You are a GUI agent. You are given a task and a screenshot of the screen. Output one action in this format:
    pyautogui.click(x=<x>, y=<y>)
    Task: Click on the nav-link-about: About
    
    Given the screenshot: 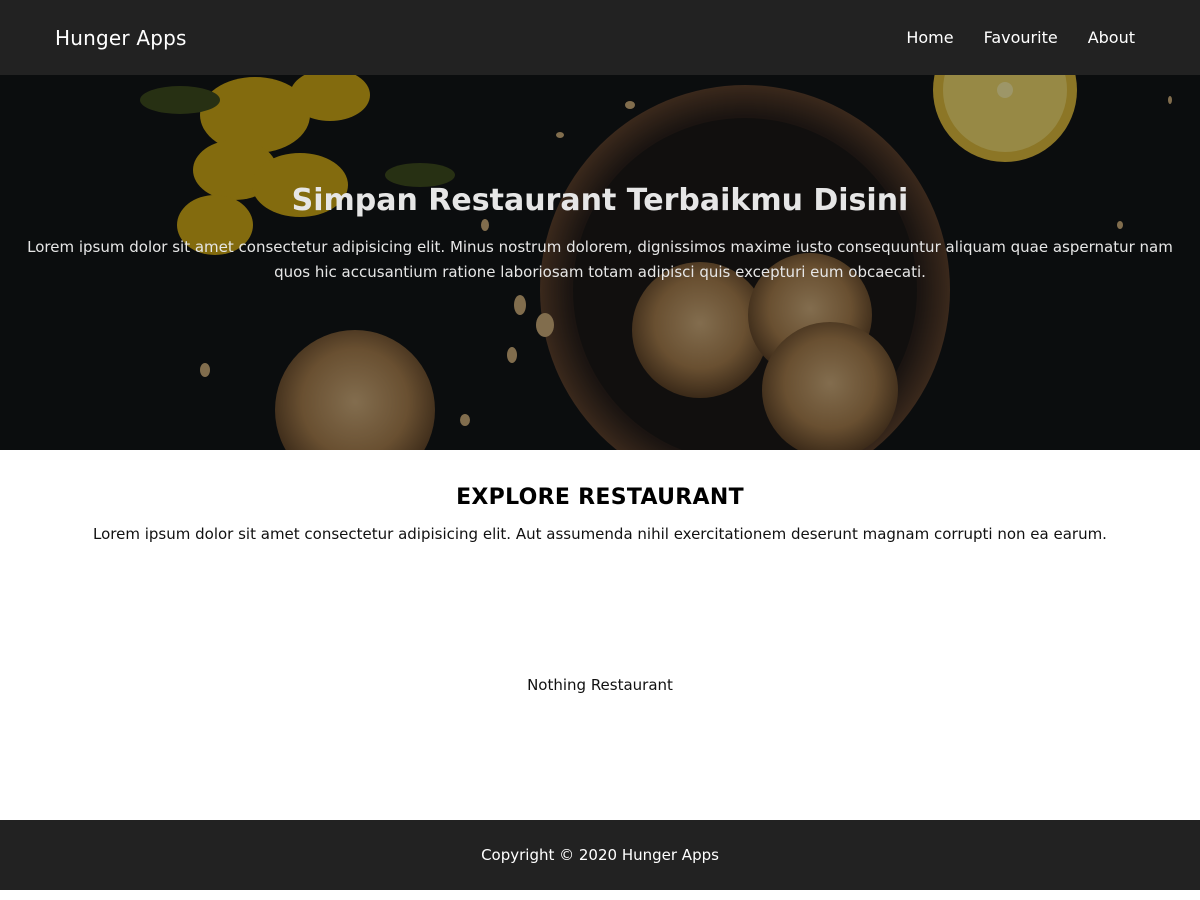 What is the action you would take?
    pyautogui.click(x=1111, y=37)
    